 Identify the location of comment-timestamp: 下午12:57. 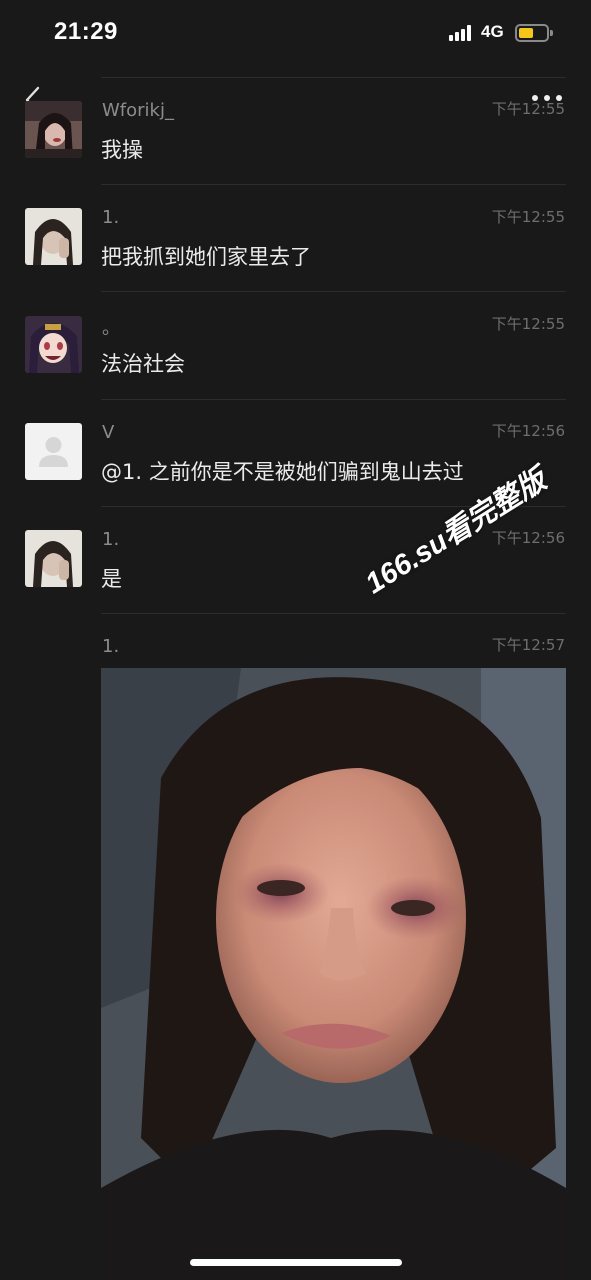
(528, 645).